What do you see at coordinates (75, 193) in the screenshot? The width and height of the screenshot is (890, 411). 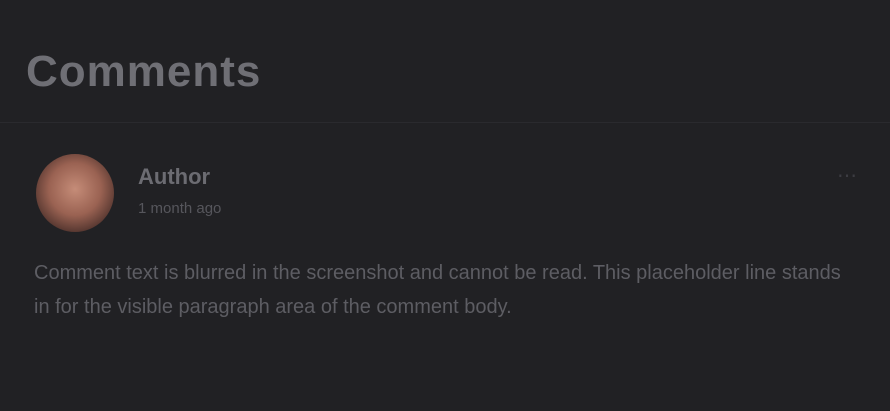 I see `avatar` at bounding box center [75, 193].